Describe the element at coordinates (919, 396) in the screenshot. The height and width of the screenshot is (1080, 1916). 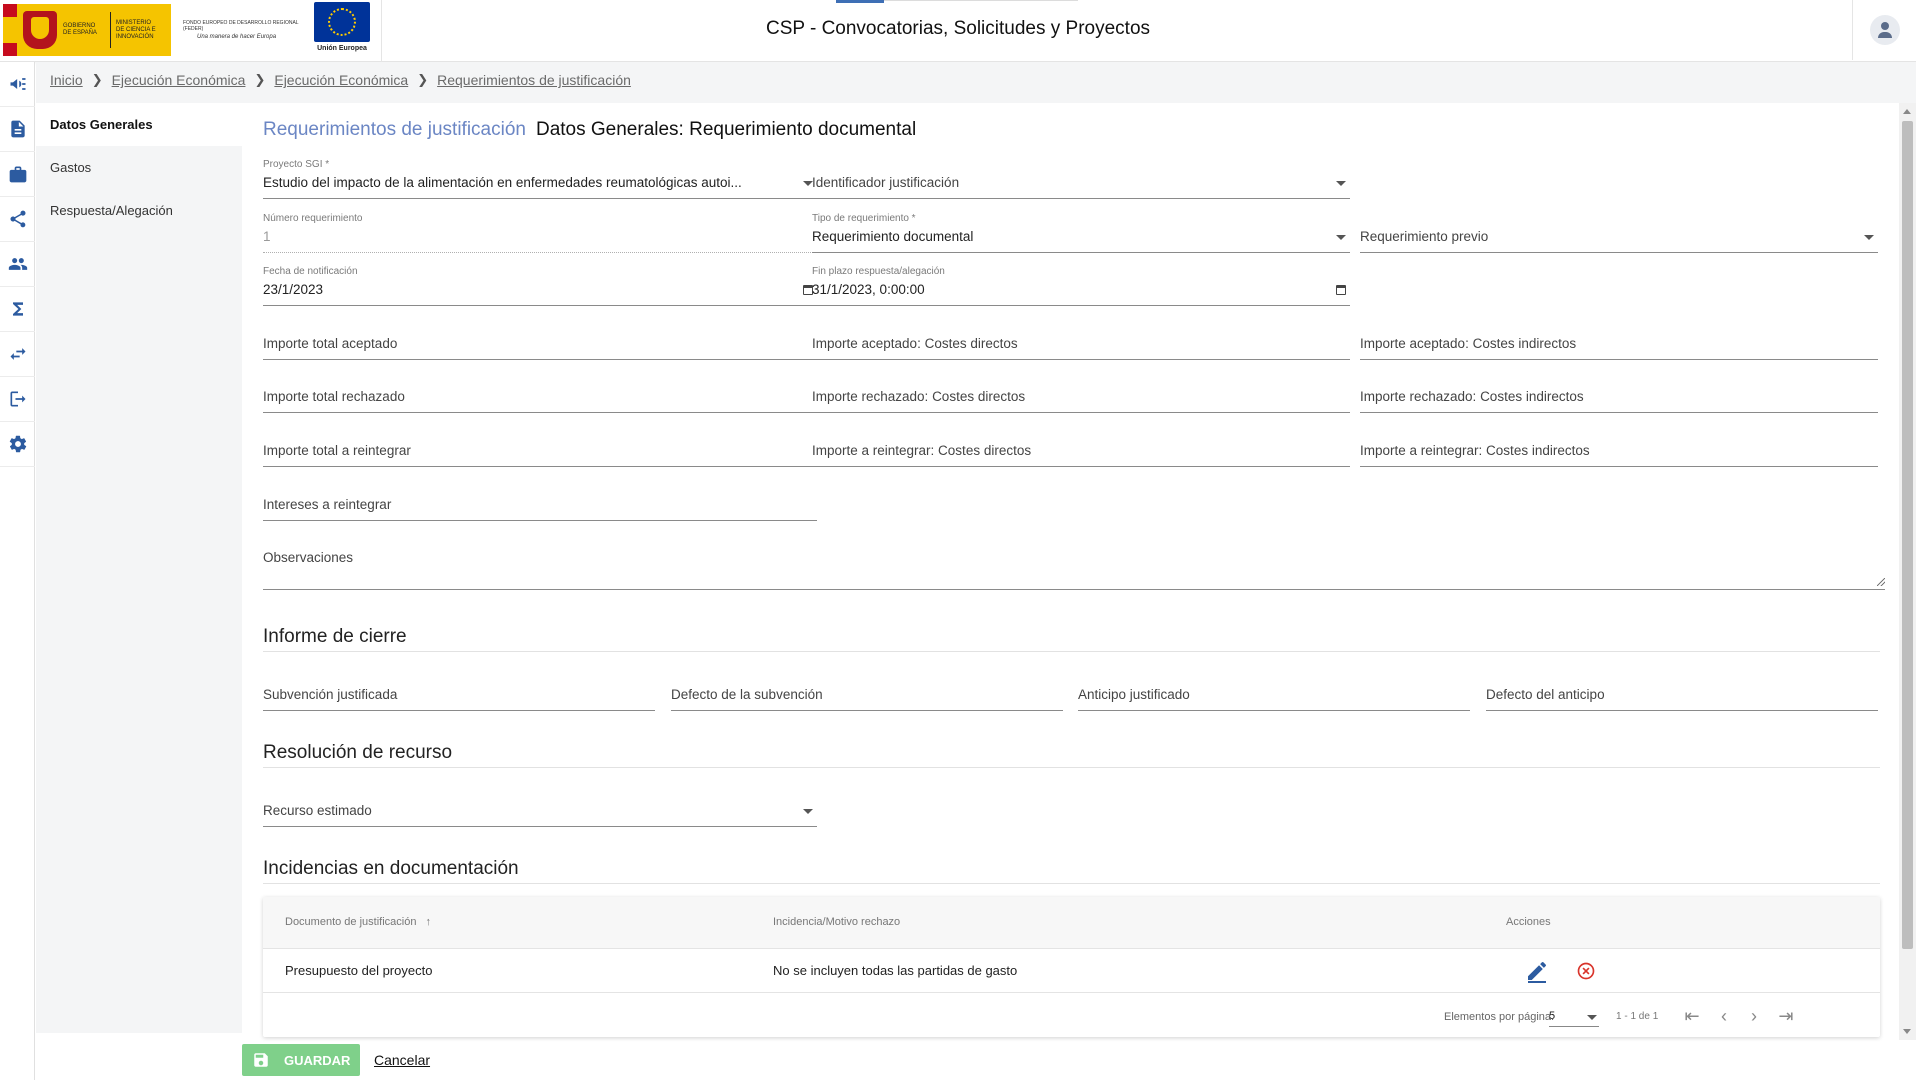
I see `importe-rechazado-directos-placeholder: Importe rechazado: Costes directos` at that location.